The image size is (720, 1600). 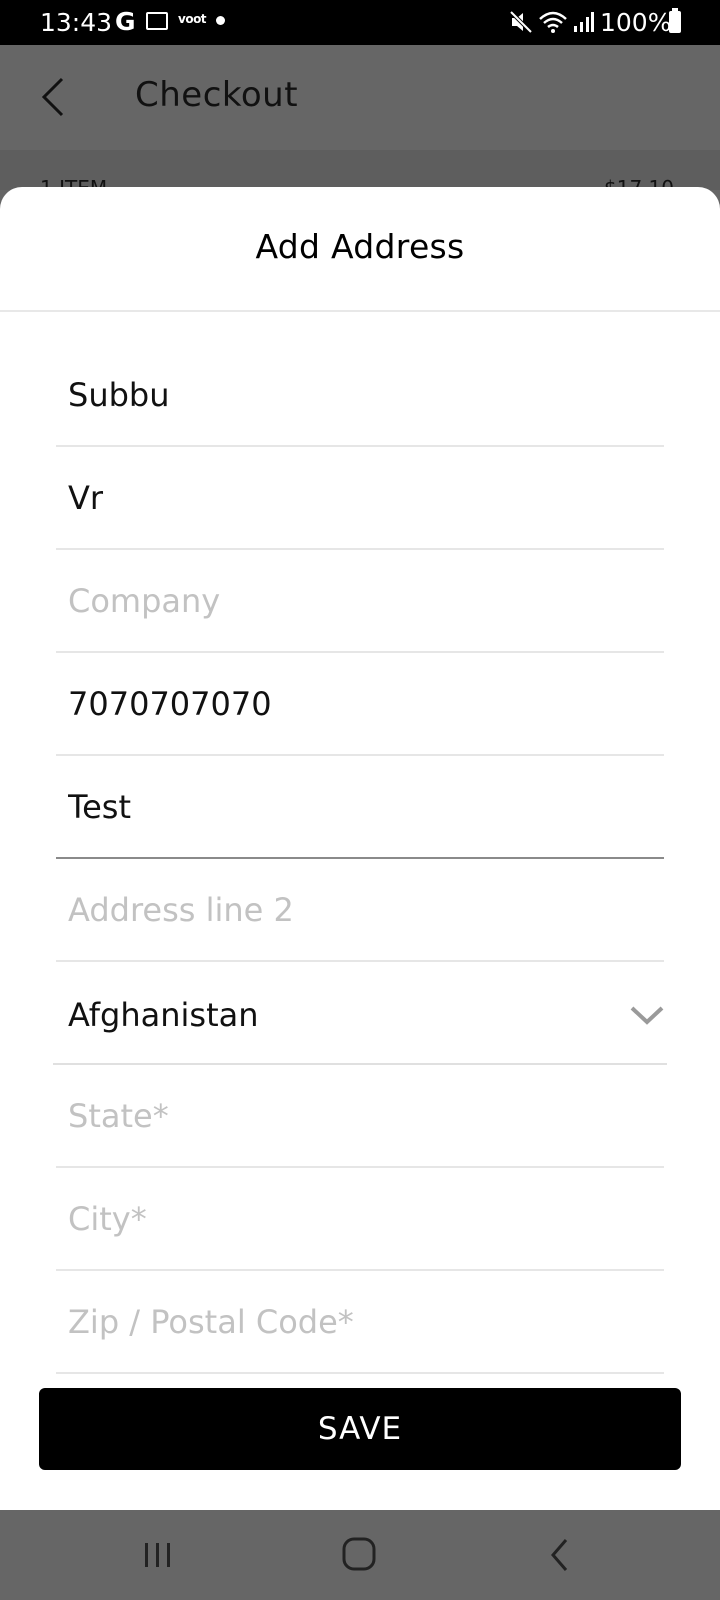 I want to click on phone-field, so click(x=360, y=704).